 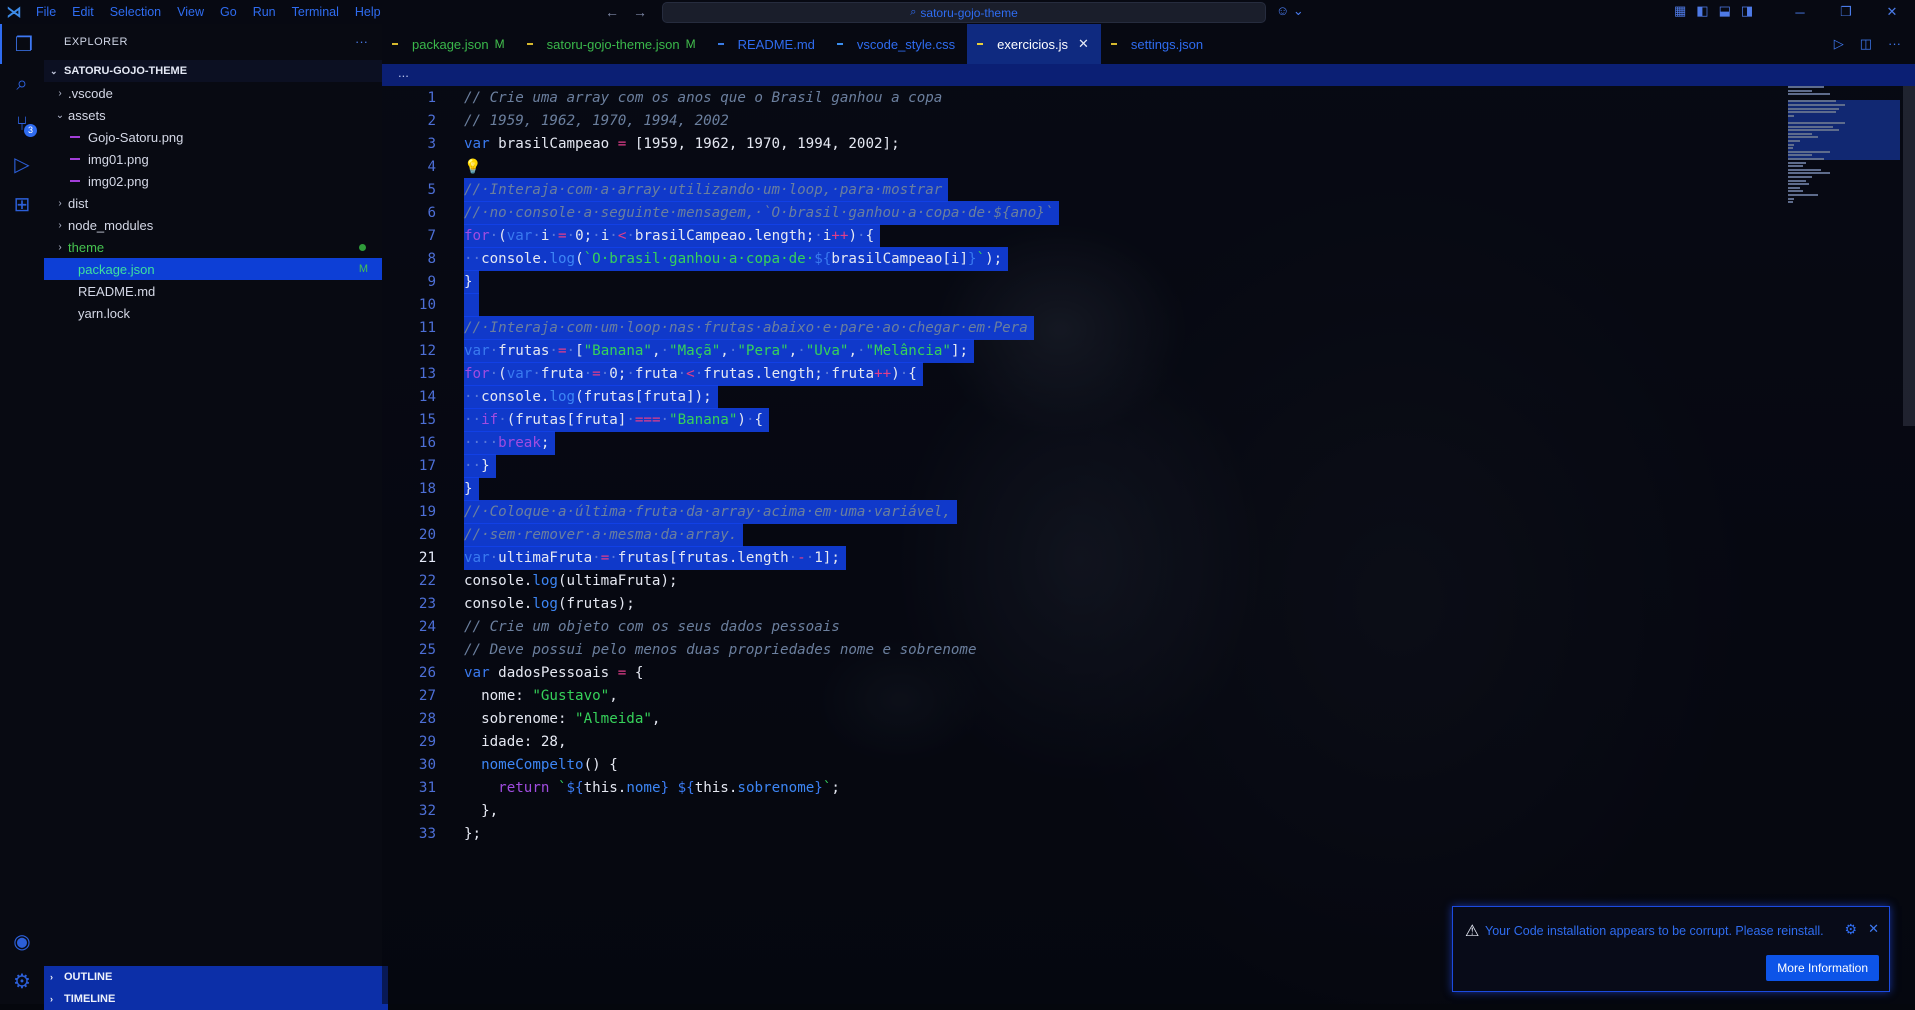 I want to click on vertical-scrollbar, so click(x=1909, y=256).